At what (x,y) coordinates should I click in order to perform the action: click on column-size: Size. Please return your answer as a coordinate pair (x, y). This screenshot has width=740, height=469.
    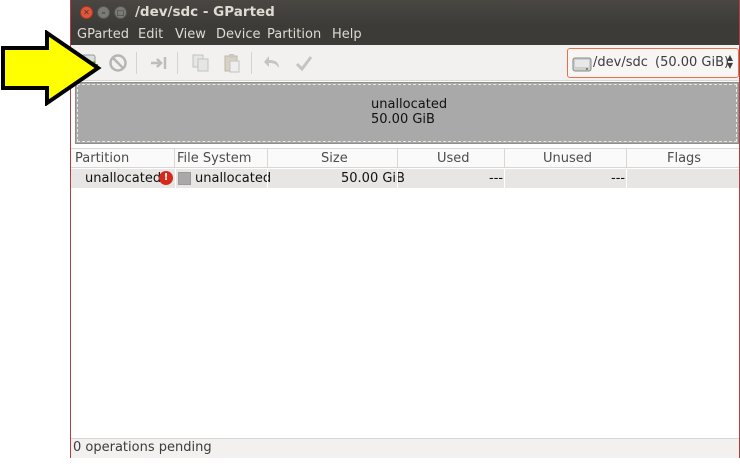
    Looking at the image, I should click on (334, 158).